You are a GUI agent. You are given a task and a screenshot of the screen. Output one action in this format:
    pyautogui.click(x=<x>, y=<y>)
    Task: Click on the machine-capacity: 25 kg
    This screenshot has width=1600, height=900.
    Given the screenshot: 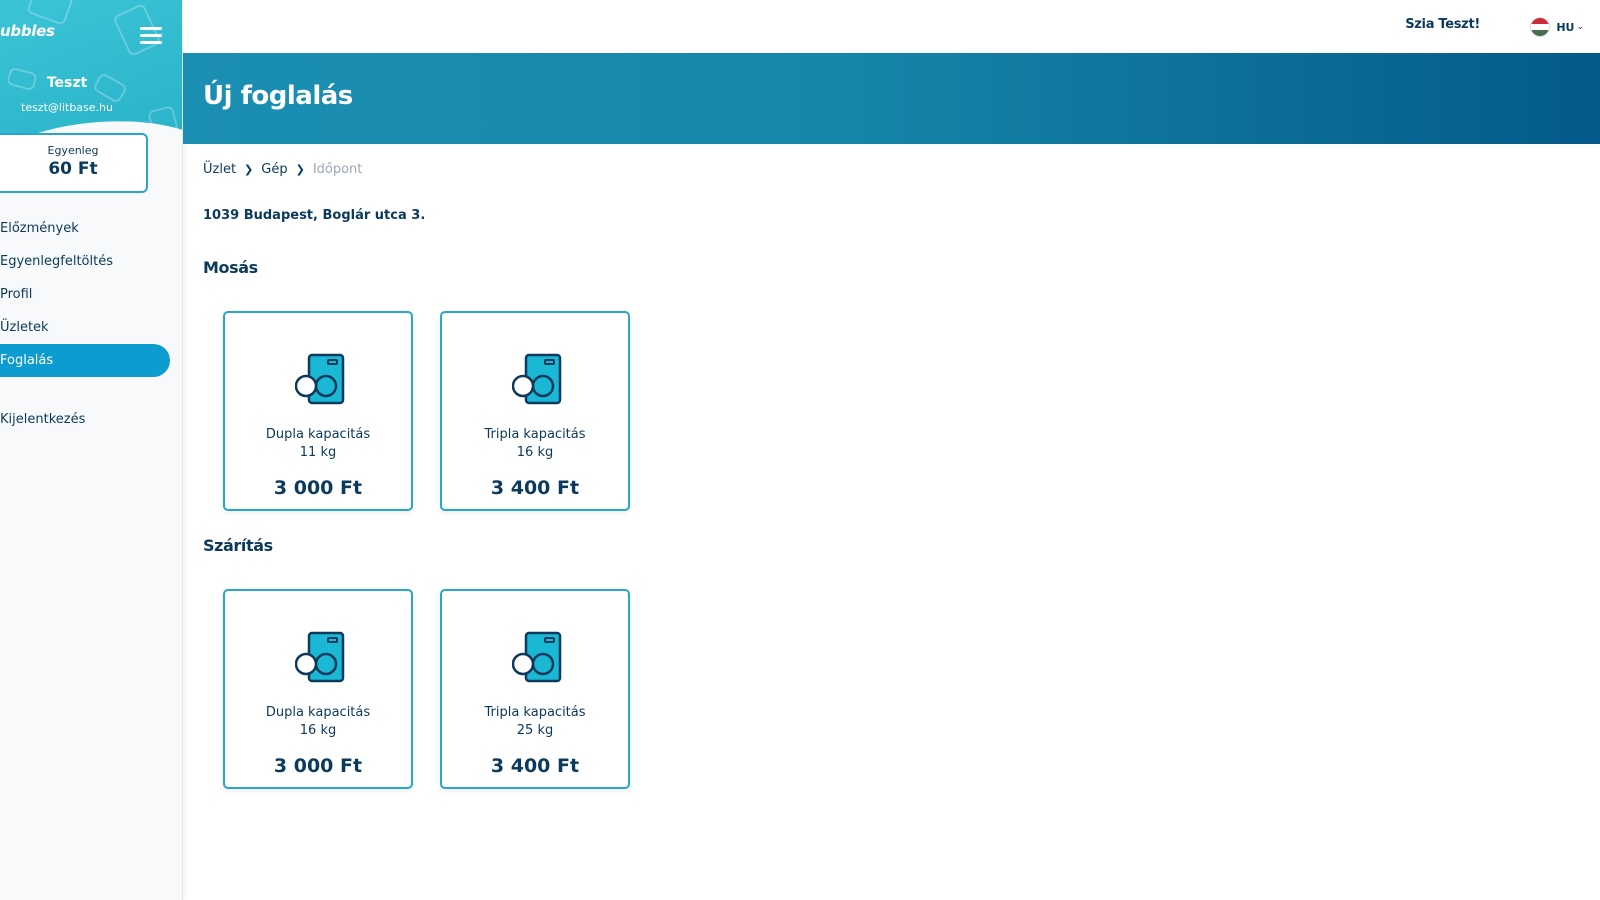 What is the action you would take?
    pyautogui.click(x=535, y=730)
    